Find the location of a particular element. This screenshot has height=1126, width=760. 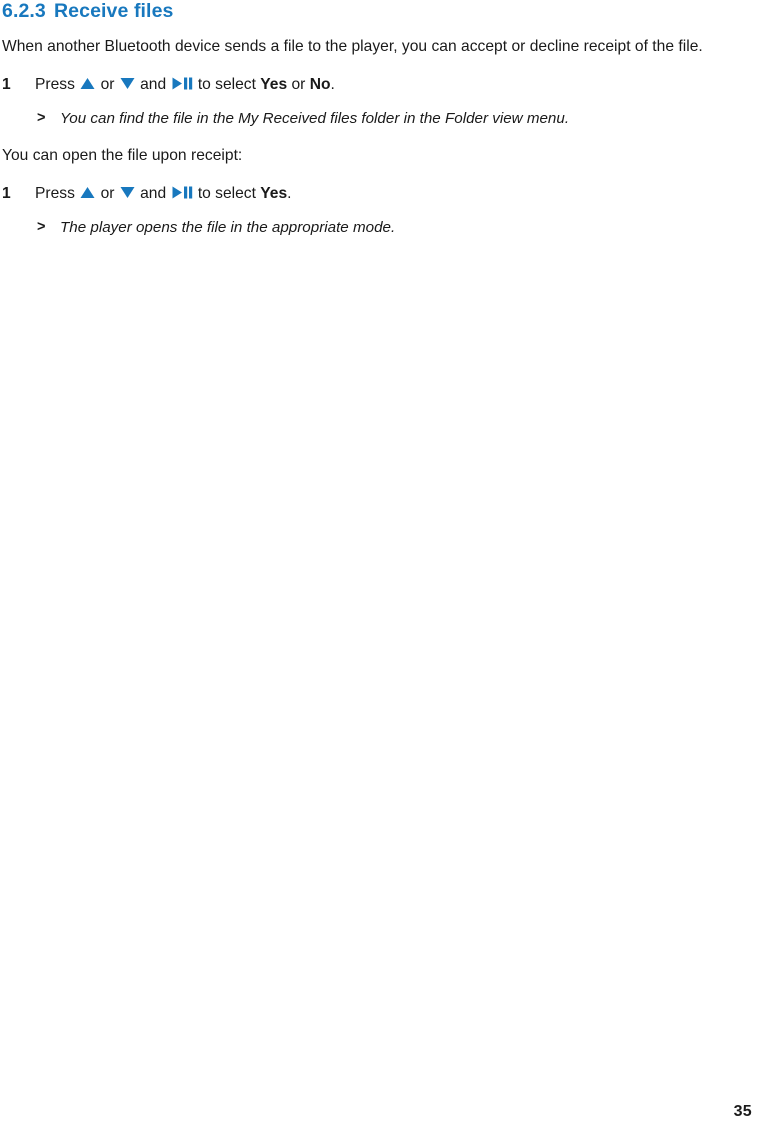

mid-paragraph: You can open the file upon receipt: is located at coordinates (122, 155).